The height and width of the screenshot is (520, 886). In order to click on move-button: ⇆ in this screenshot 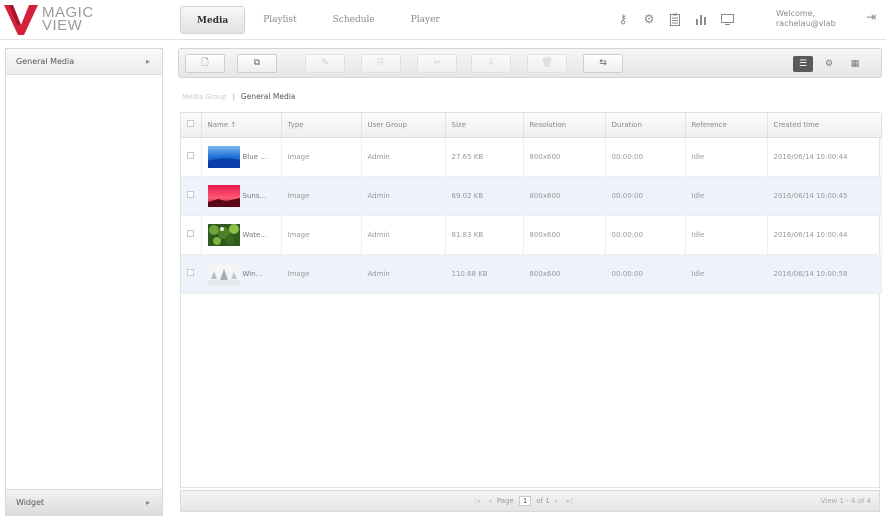, I will do `click(603, 63)`.